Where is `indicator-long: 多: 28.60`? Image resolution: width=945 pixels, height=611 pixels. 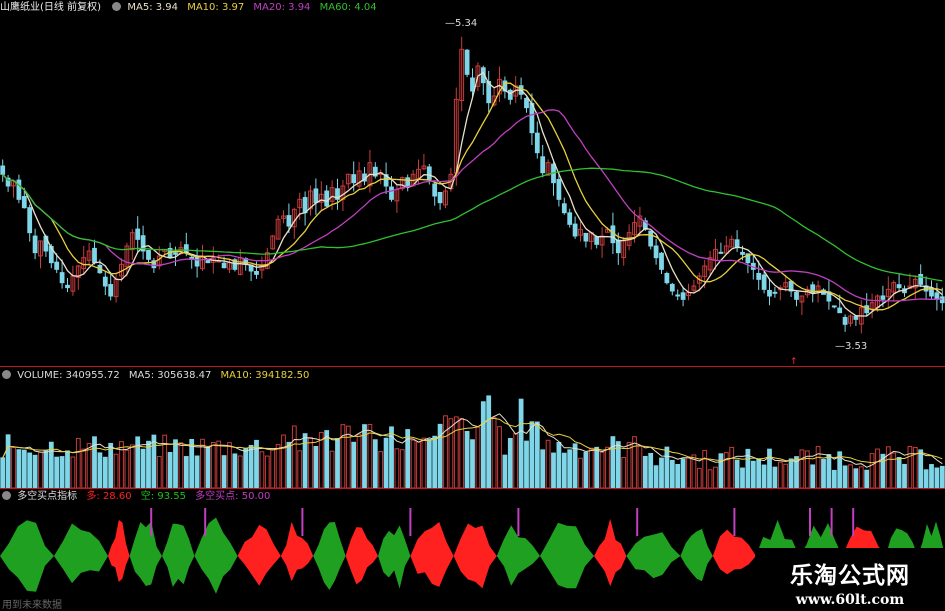 indicator-long: 多: 28.60 is located at coordinates (109, 496).